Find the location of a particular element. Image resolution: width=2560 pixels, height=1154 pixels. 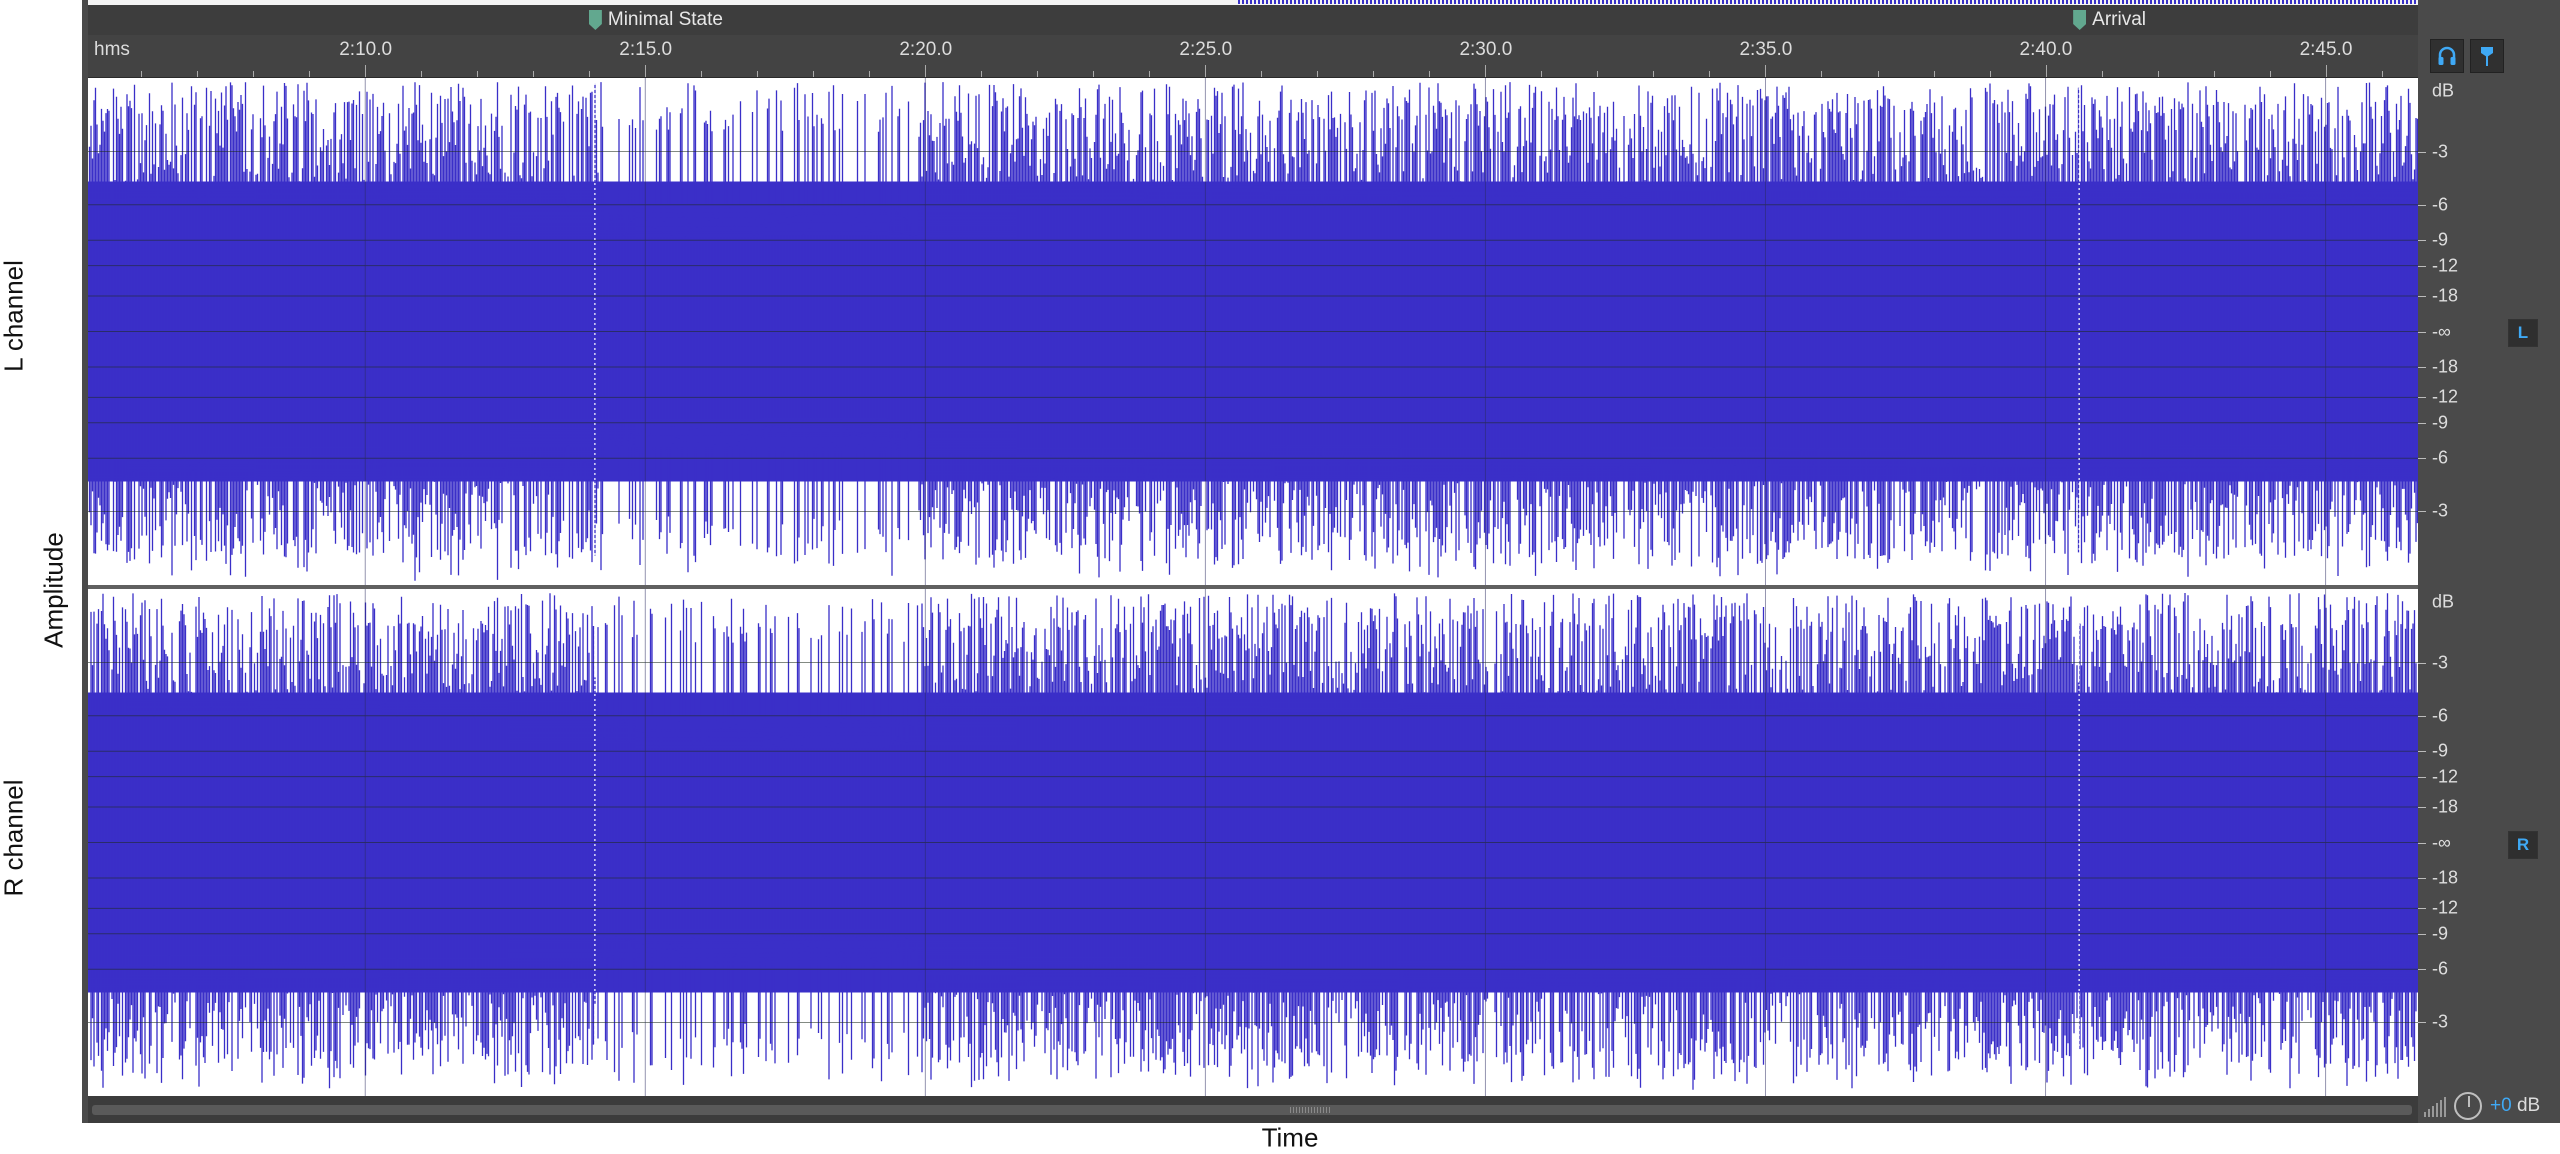

ruler-label: 2:10.0 is located at coordinates (366, 49).